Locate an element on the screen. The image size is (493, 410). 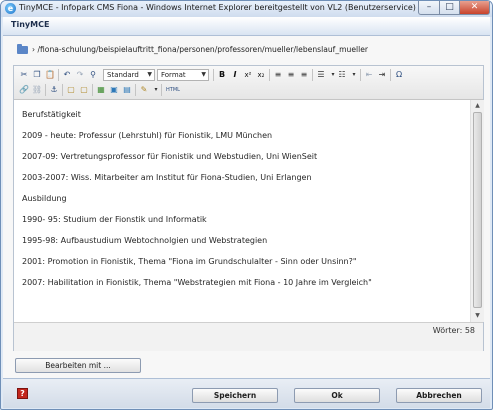
scroll-up-icon: ▲ is located at coordinates (477, 106).